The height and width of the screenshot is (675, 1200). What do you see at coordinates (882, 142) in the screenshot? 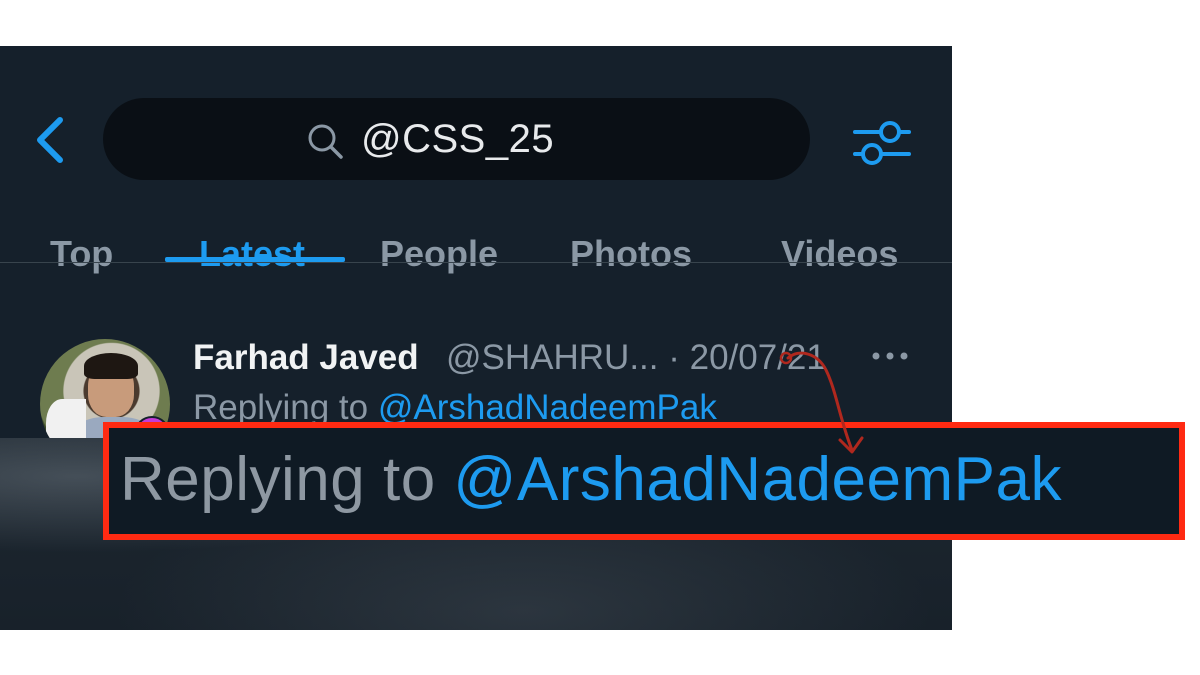
I see `filter-sliders-icon` at bounding box center [882, 142].